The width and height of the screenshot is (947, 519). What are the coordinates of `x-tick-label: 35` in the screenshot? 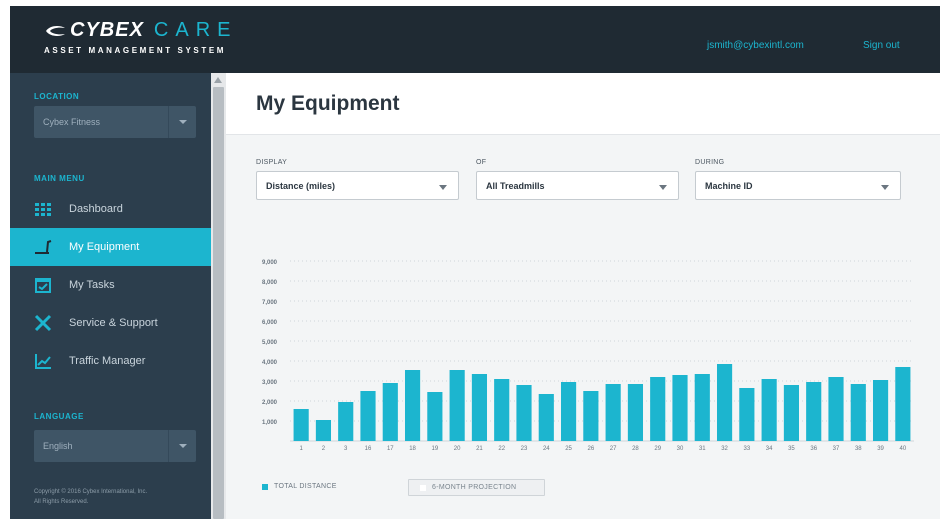 It's located at (791, 449).